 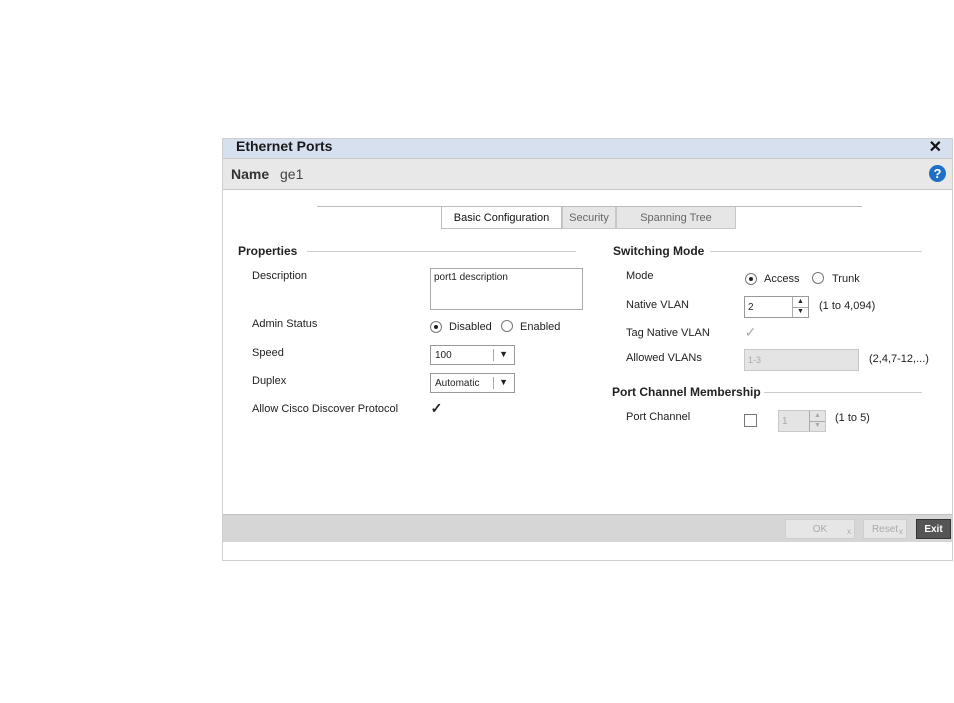 I want to click on tag-native-vlan-checkbox: ✓, so click(x=750, y=332).